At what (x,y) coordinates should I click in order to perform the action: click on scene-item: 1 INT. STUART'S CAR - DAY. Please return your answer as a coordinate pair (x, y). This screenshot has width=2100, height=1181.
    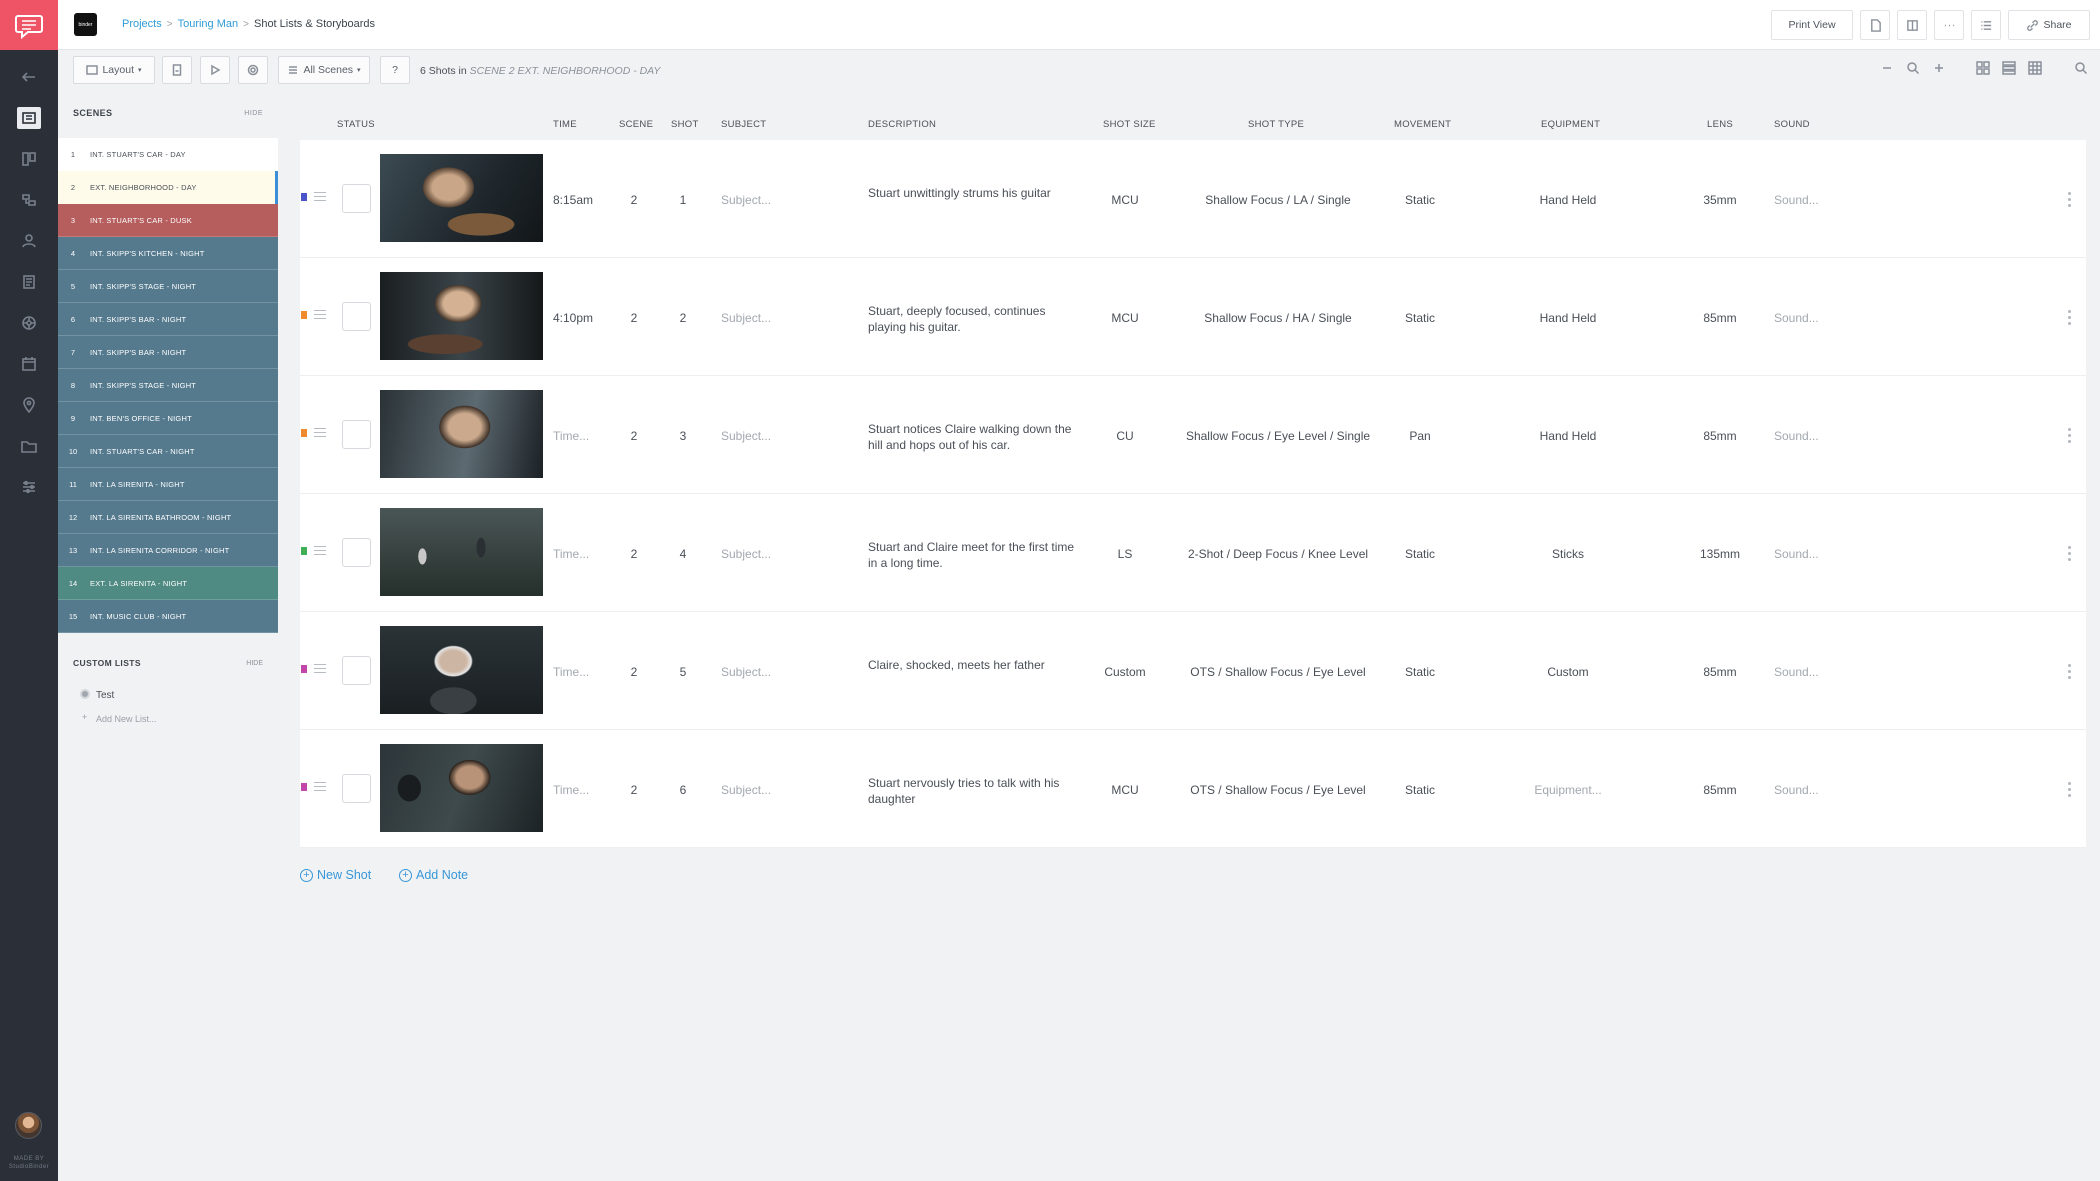
    Looking at the image, I should click on (168, 154).